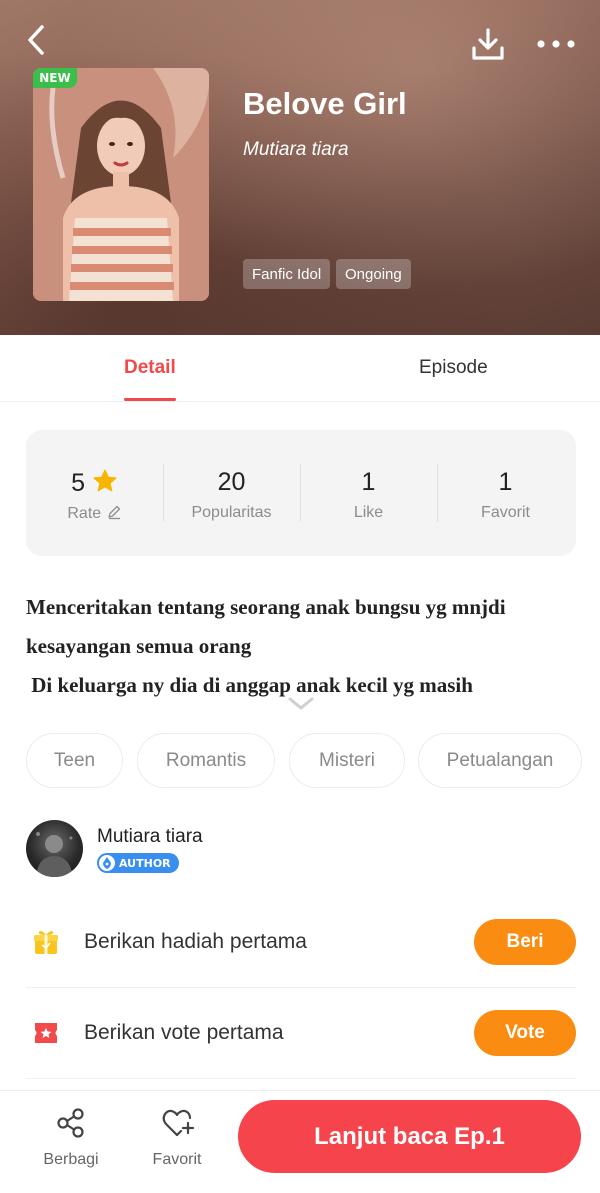 This screenshot has width=600, height=1193. Describe the element at coordinates (347, 760) in the screenshot. I see `genre-chip-misteri: Misteri` at that location.